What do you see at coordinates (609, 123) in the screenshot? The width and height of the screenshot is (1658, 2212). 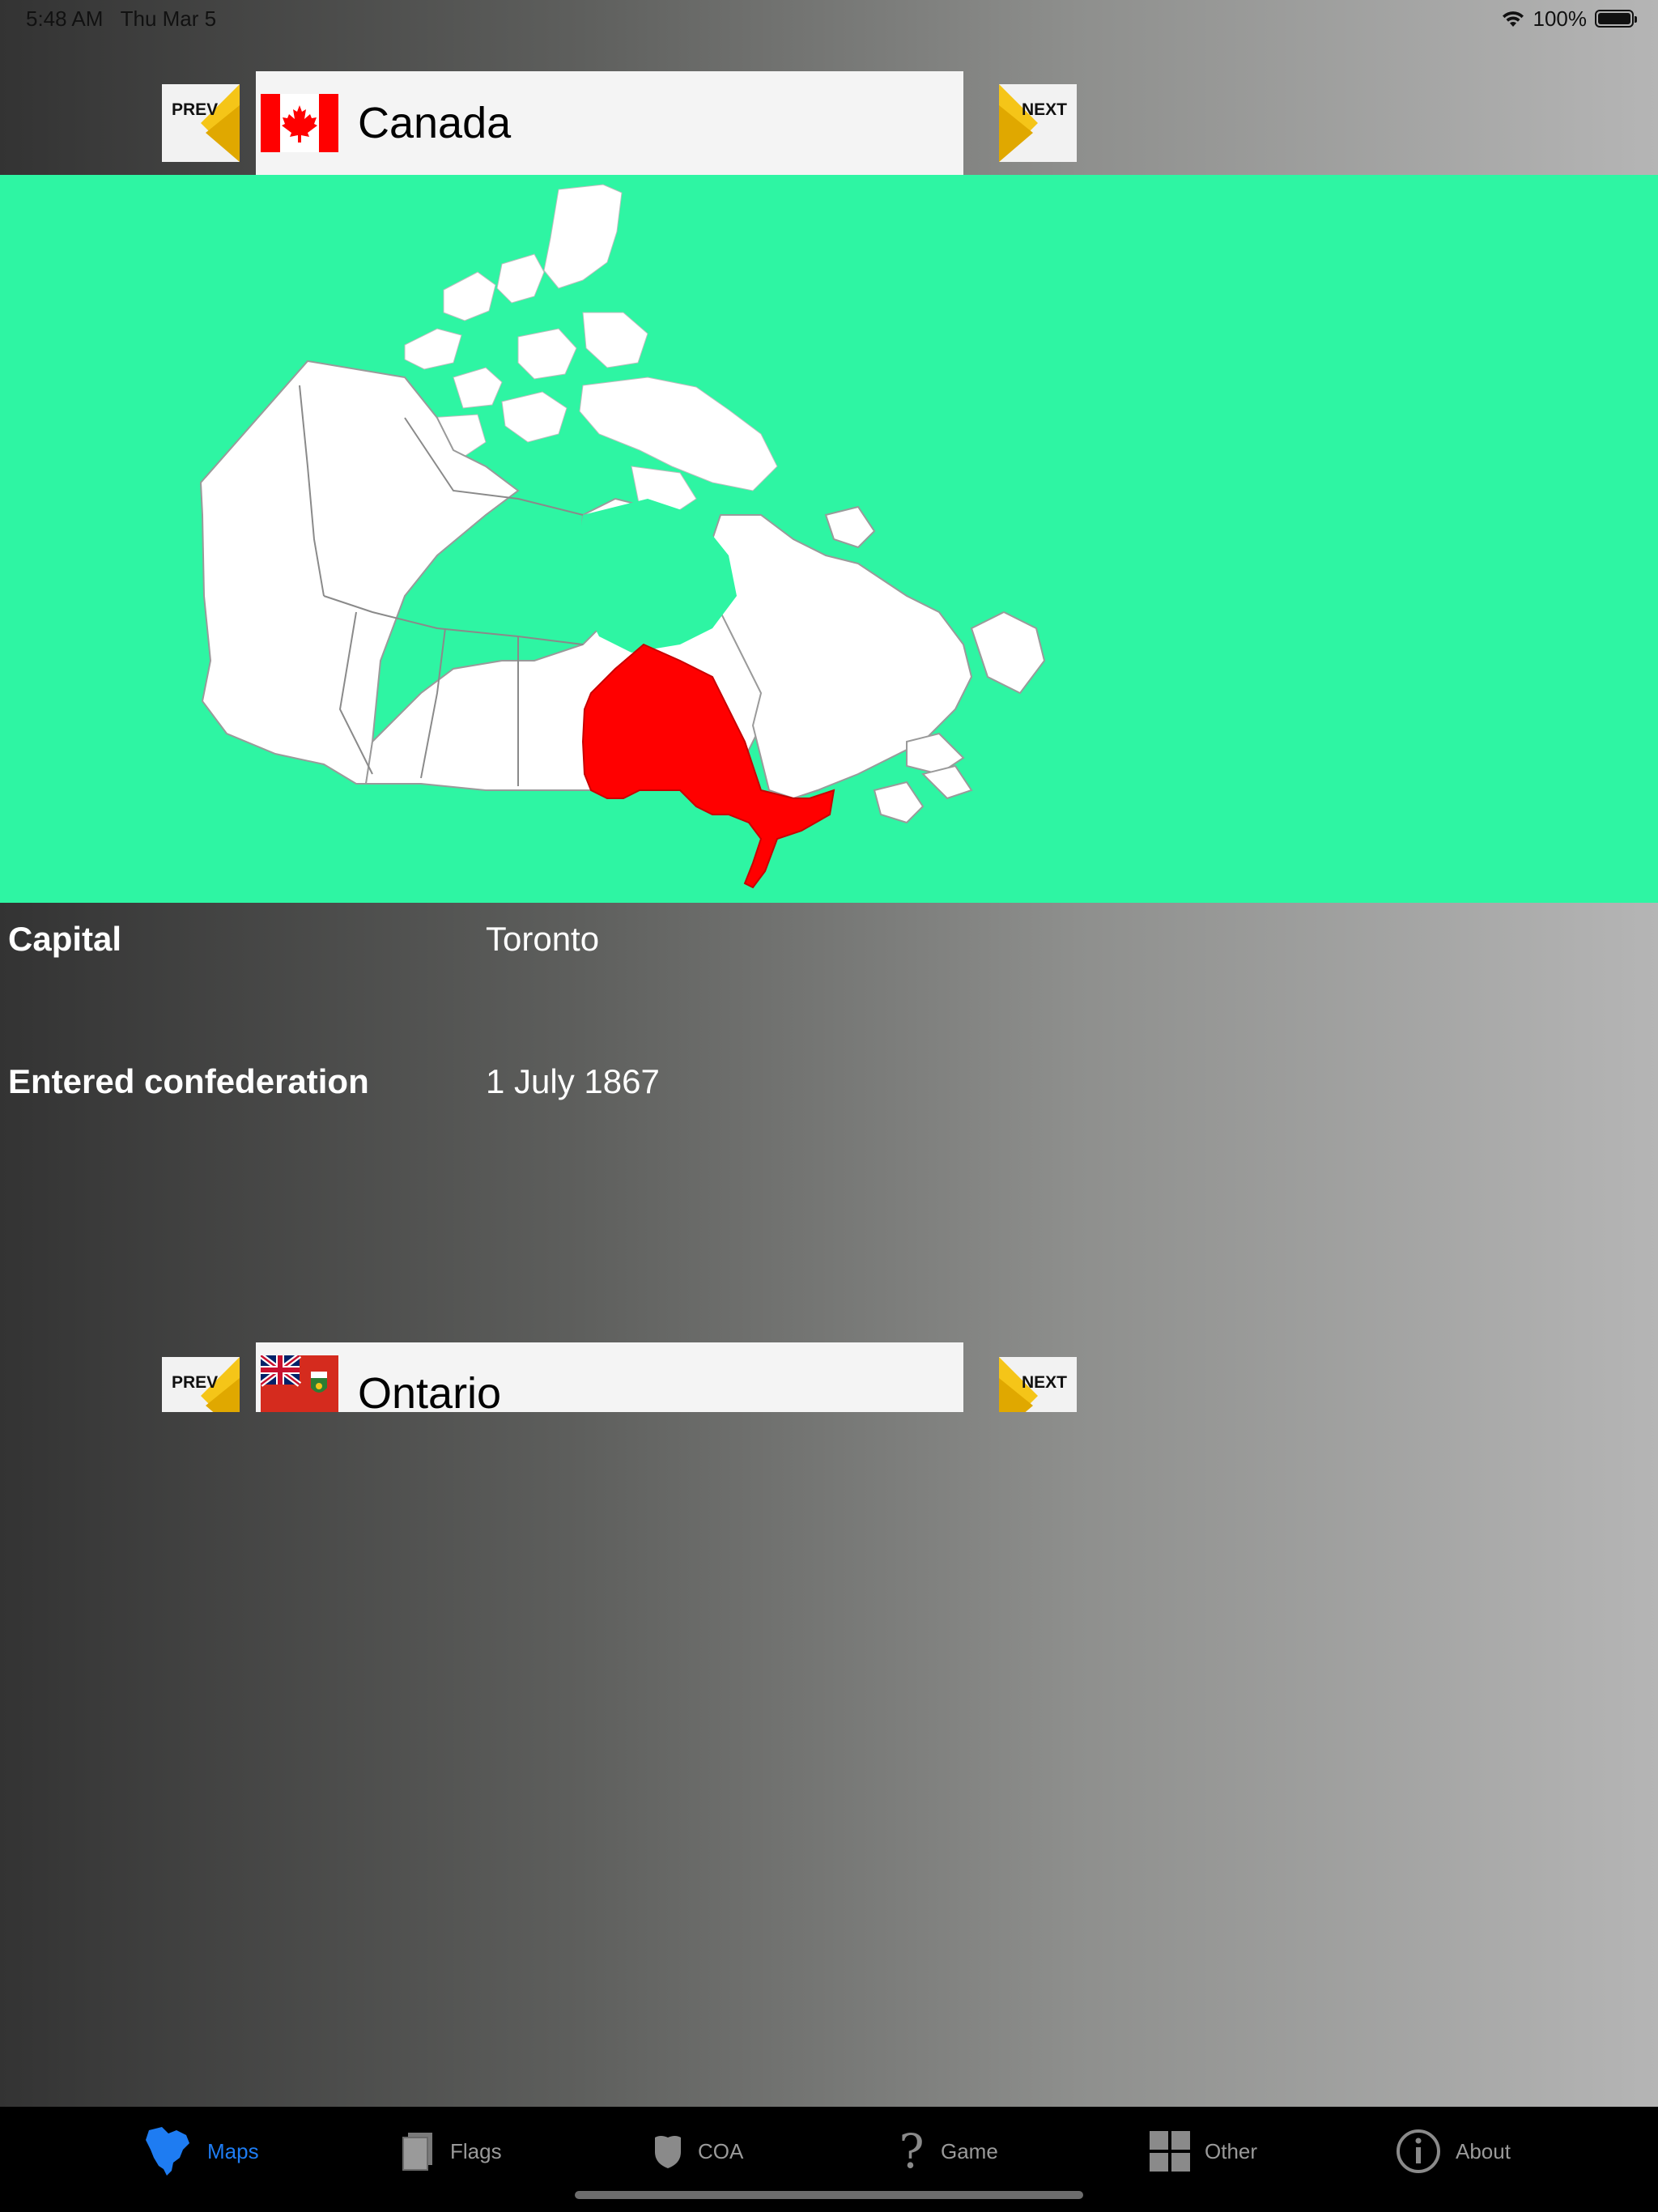 I see `country-title-panel: Canada` at bounding box center [609, 123].